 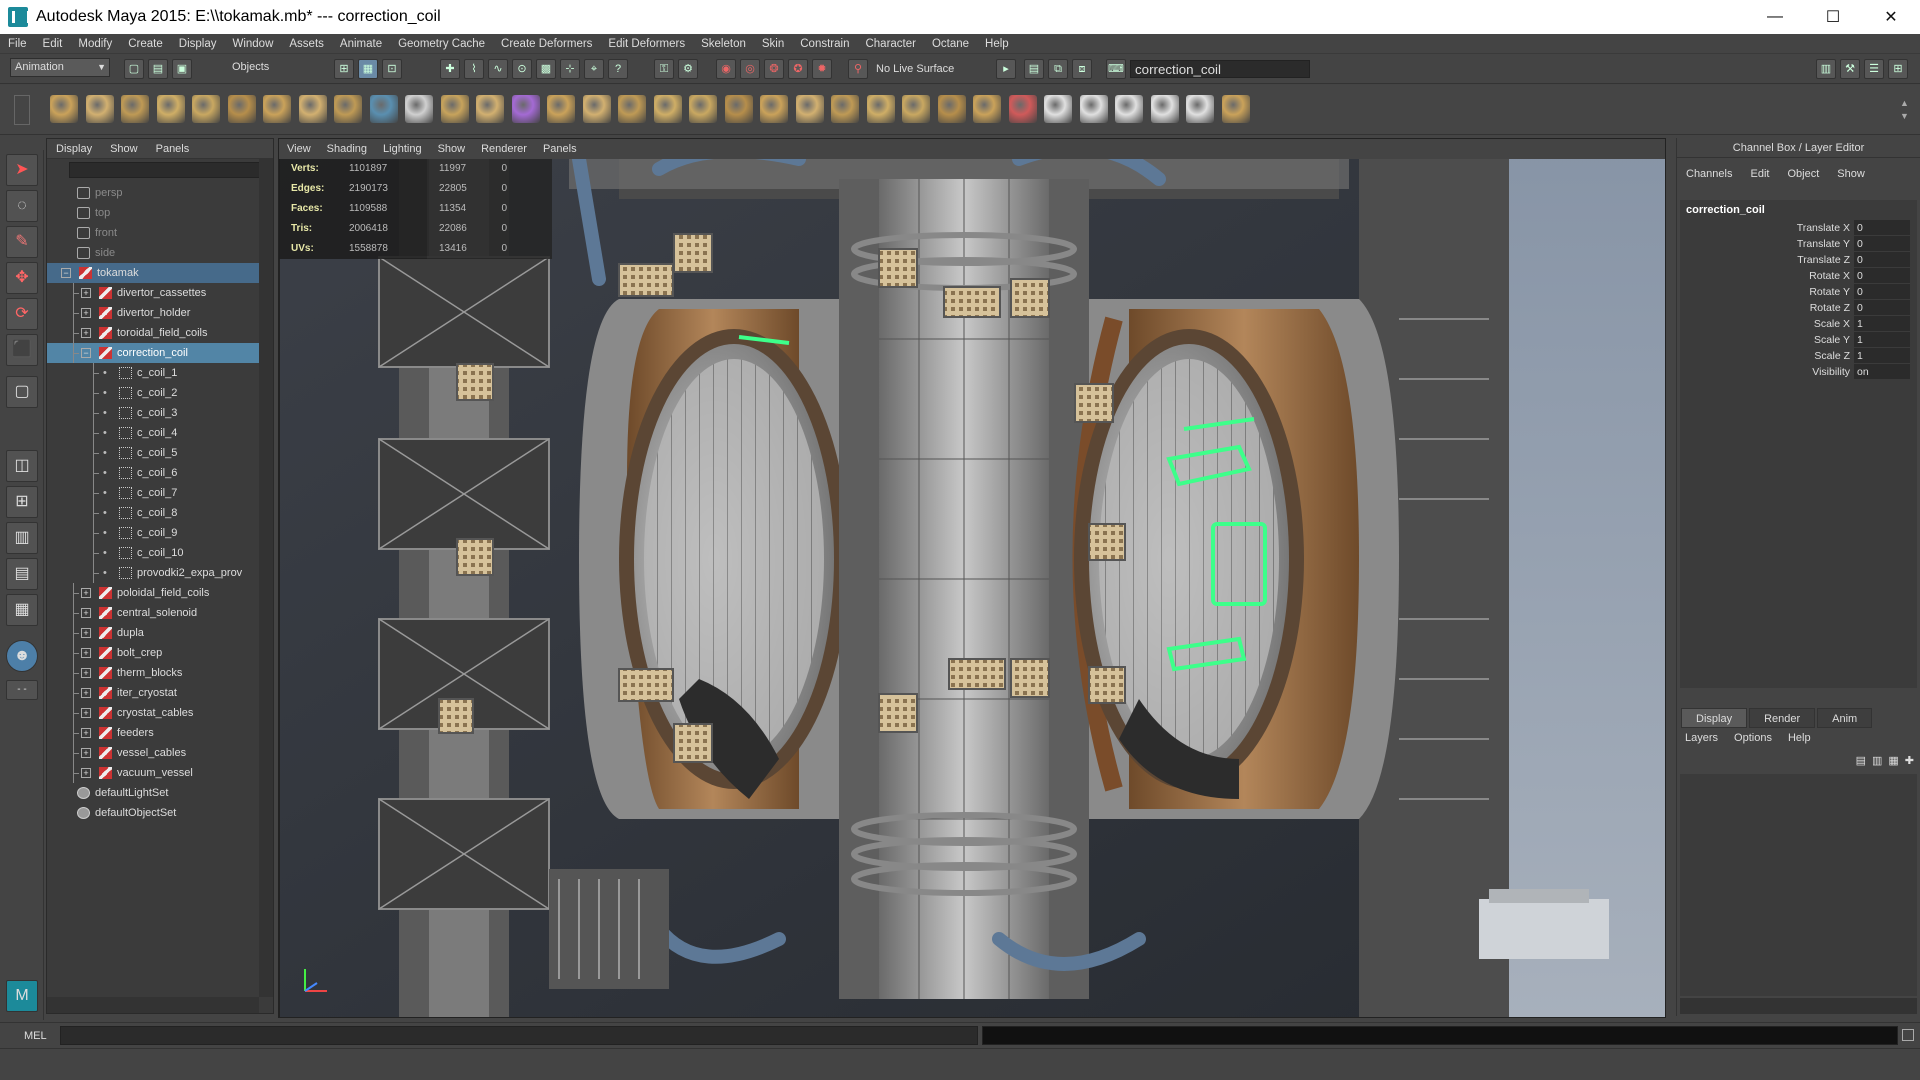 What do you see at coordinates (299, 149) in the screenshot?
I see `viewport-menu-view: View` at bounding box center [299, 149].